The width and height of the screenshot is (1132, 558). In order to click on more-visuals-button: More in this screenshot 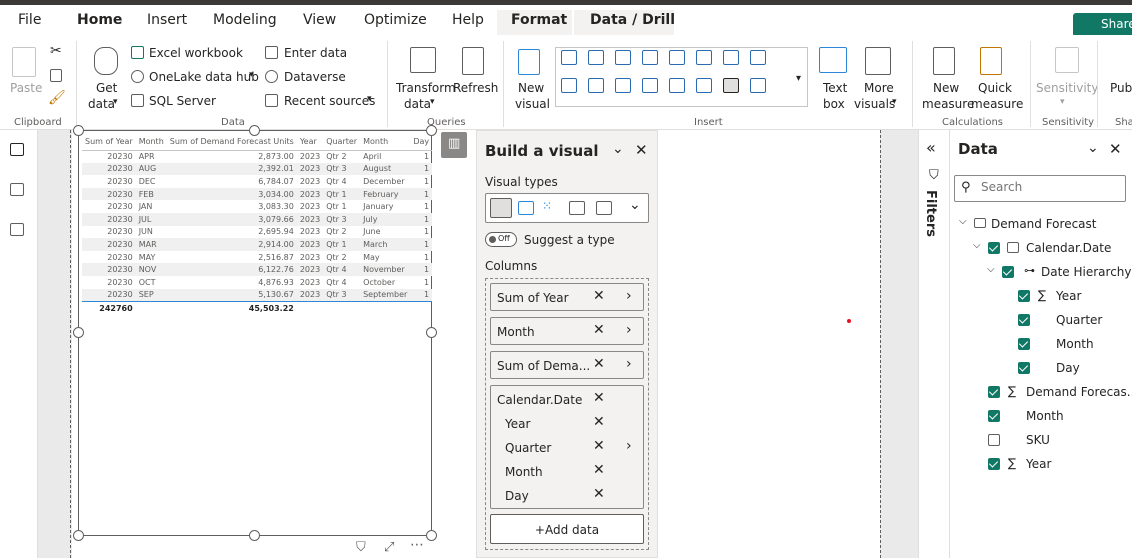, I will do `click(879, 88)`.